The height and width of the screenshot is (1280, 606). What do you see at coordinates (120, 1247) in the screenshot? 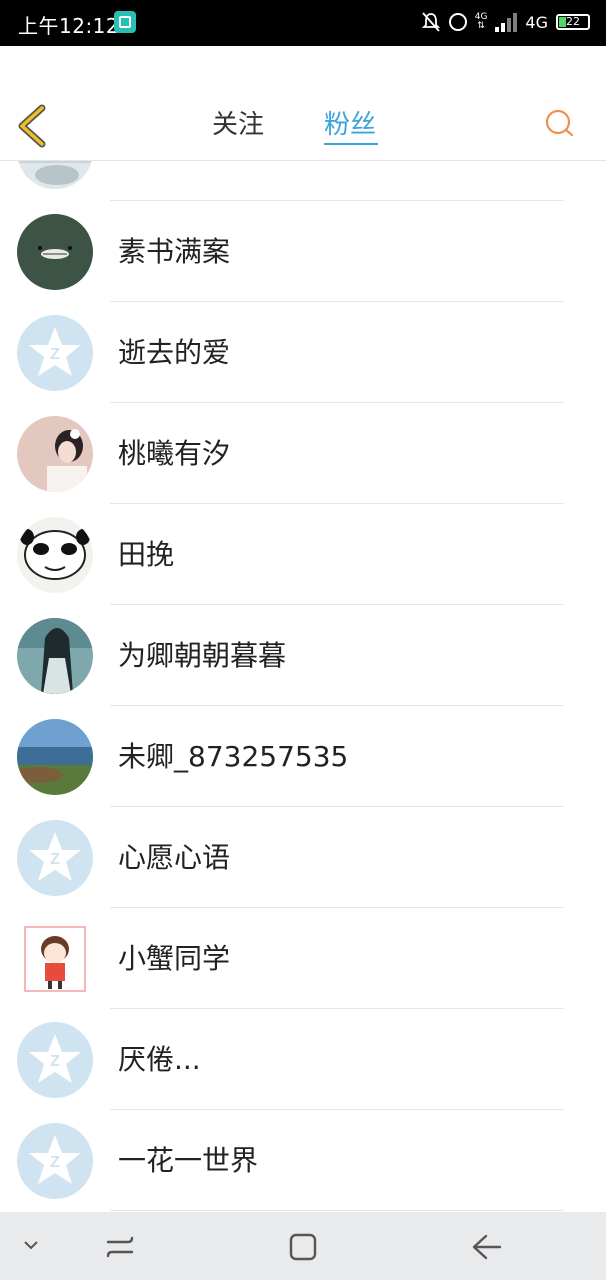
I see `recent-apps-icon` at bounding box center [120, 1247].